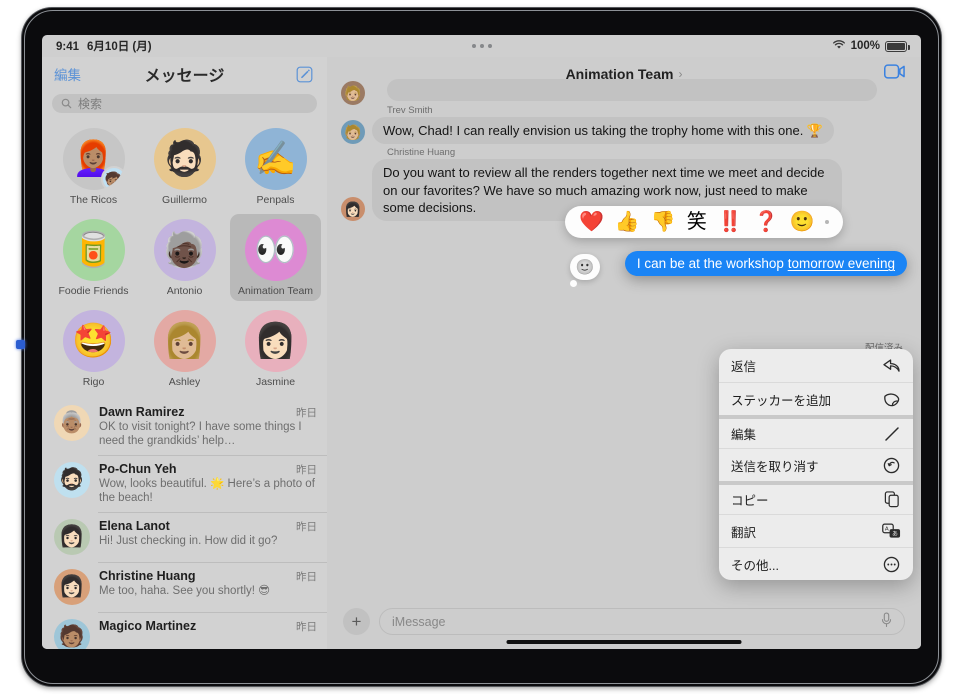 Image resolution: width=963 pixels, height=694 pixels. Describe the element at coordinates (275, 291) in the screenshot. I see `pinned-label: Animation Team` at that location.